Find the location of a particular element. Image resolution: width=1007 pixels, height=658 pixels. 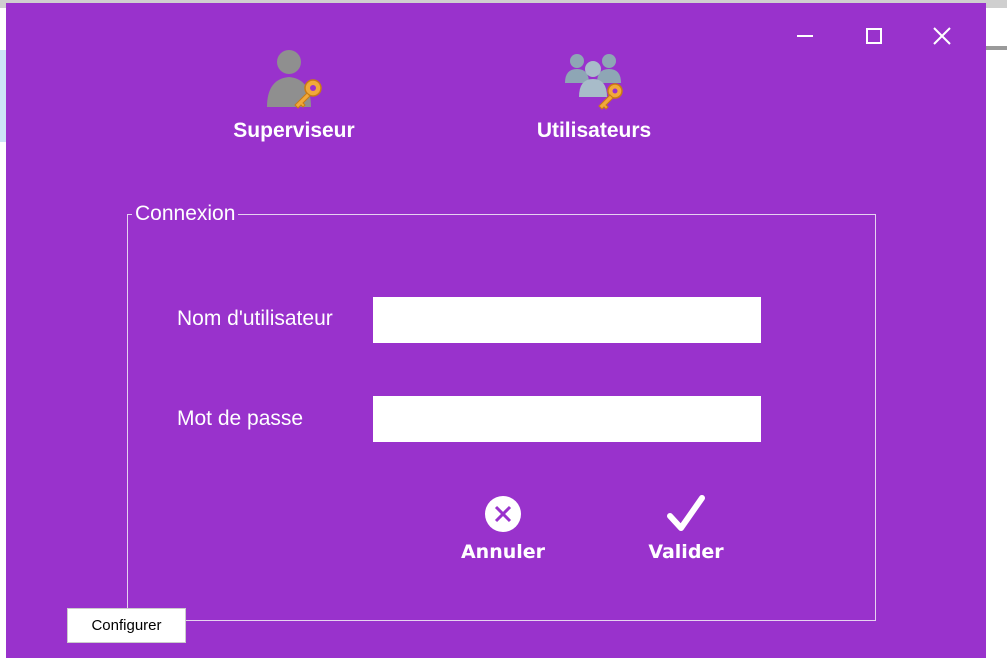

configure-button: Configurer is located at coordinates (126, 625).